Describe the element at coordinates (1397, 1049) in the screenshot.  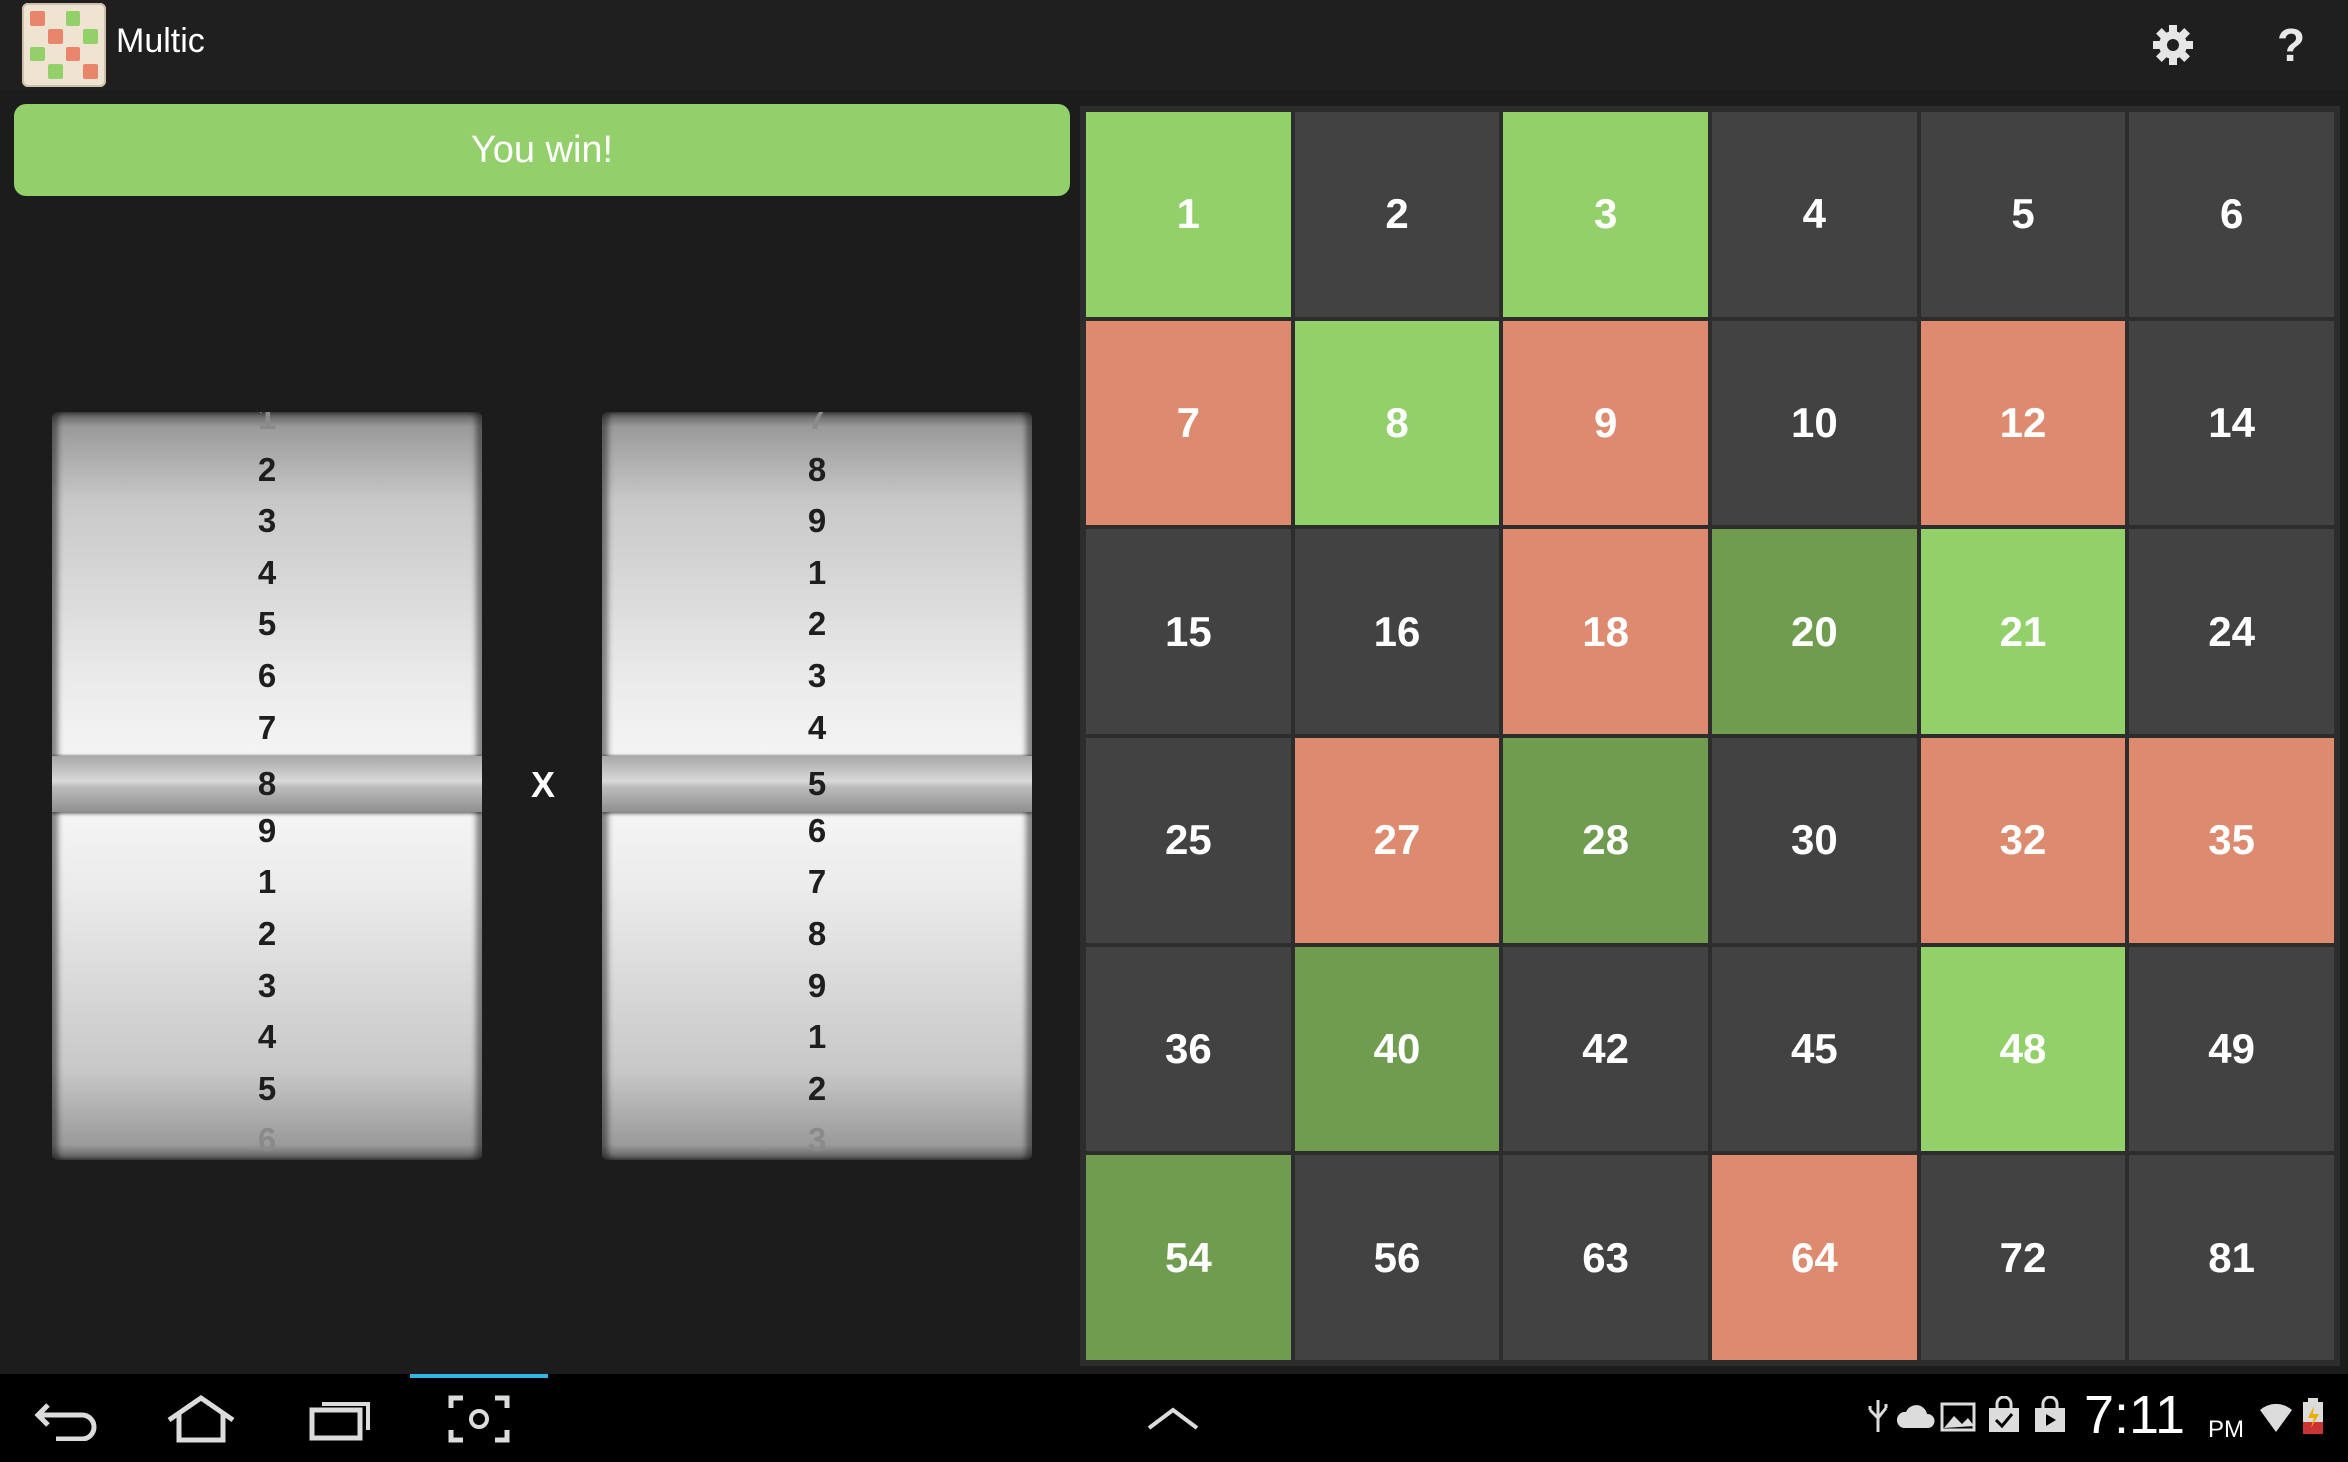
I see `board-cell-40: 40` at that location.